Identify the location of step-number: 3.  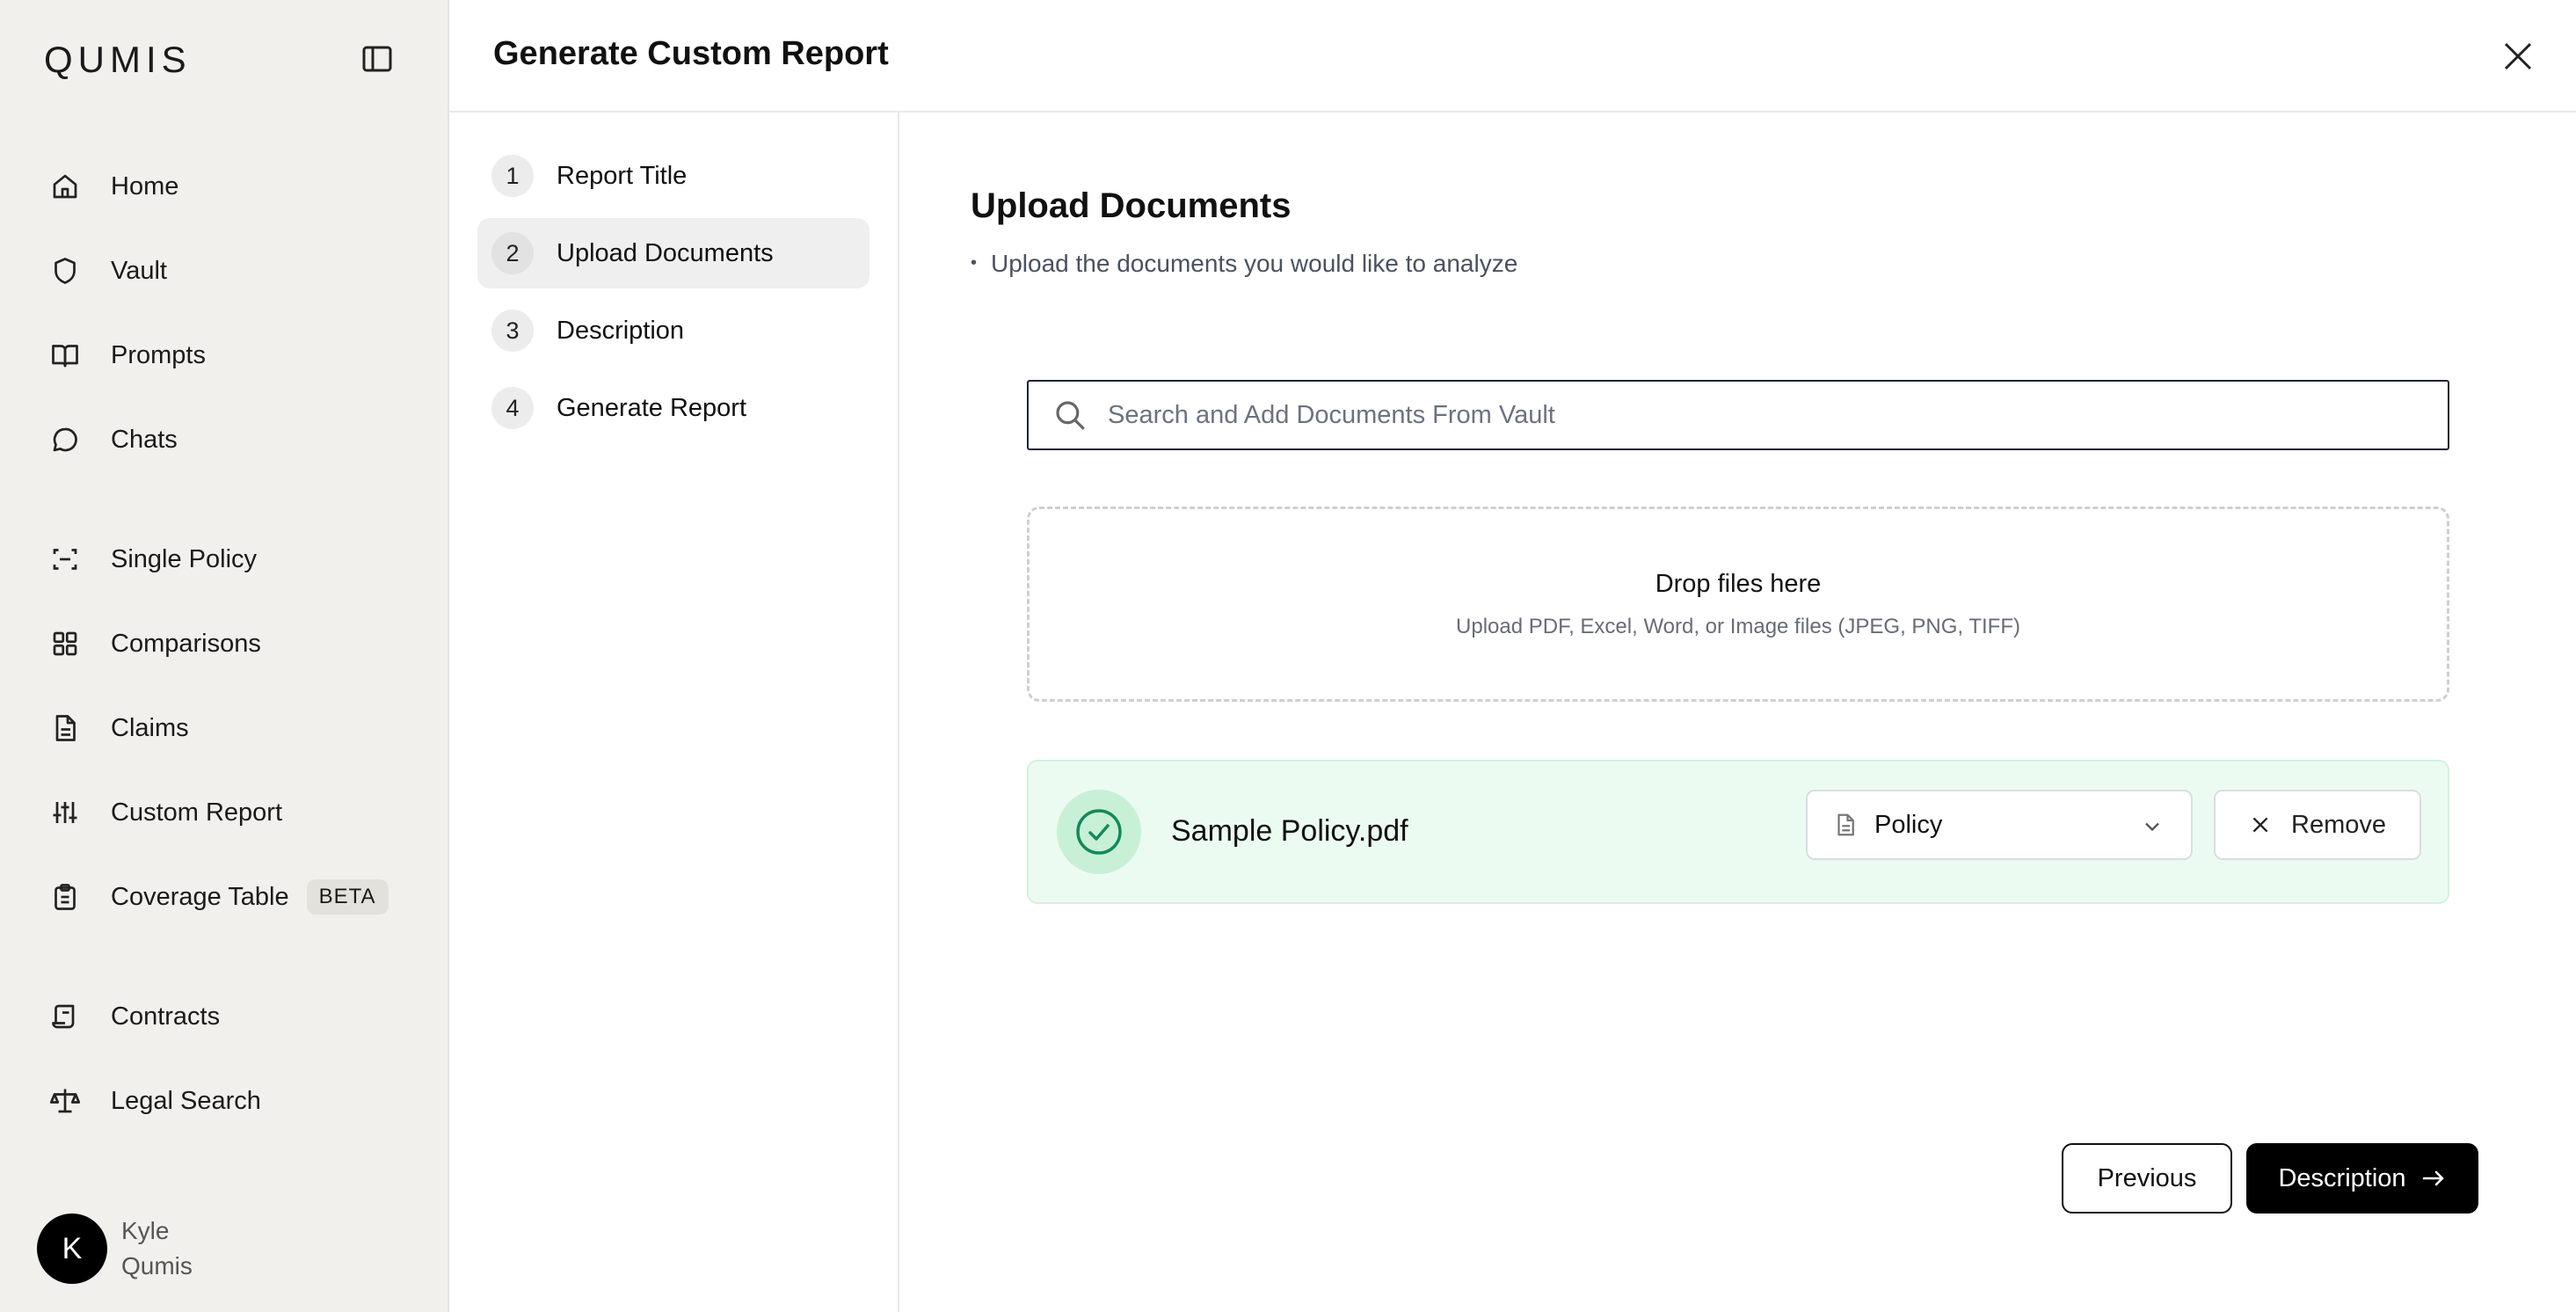
(512, 331).